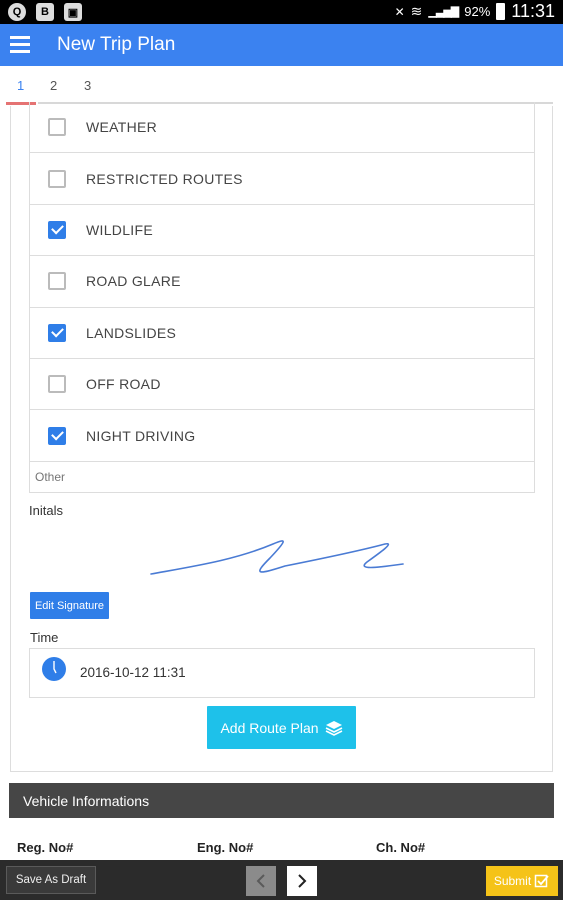 The width and height of the screenshot is (563, 900). What do you see at coordinates (282, 128) in the screenshot?
I see `checklist-item-weather: WEATHER` at bounding box center [282, 128].